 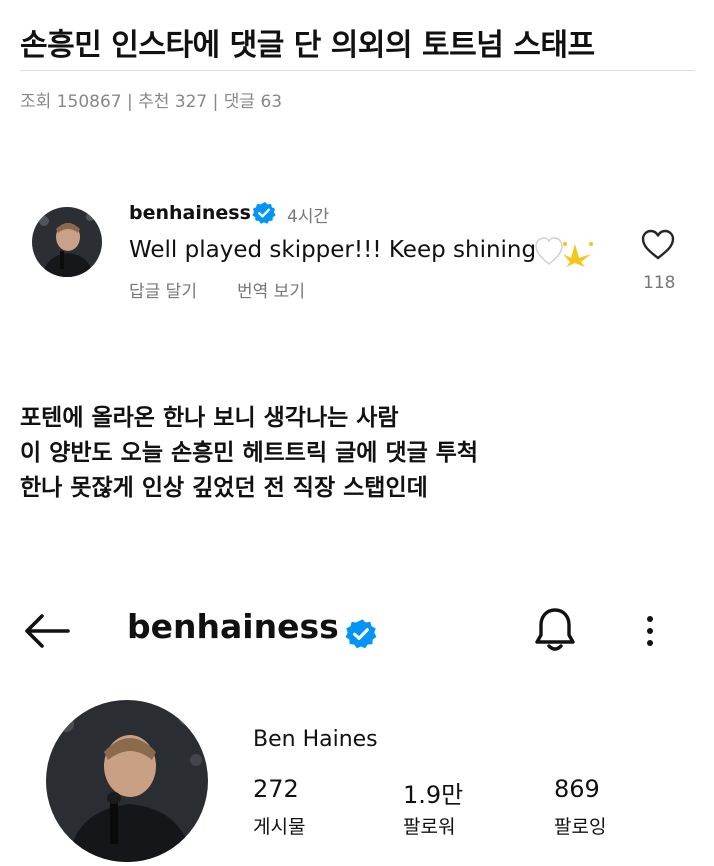 What do you see at coordinates (307, 45) in the screenshot?
I see `post-title: 손흥민 인스타에 댓글 단 의외의 토트넘 스태프` at bounding box center [307, 45].